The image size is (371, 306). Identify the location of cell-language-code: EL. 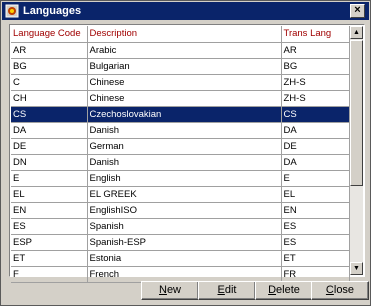
(49, 194).